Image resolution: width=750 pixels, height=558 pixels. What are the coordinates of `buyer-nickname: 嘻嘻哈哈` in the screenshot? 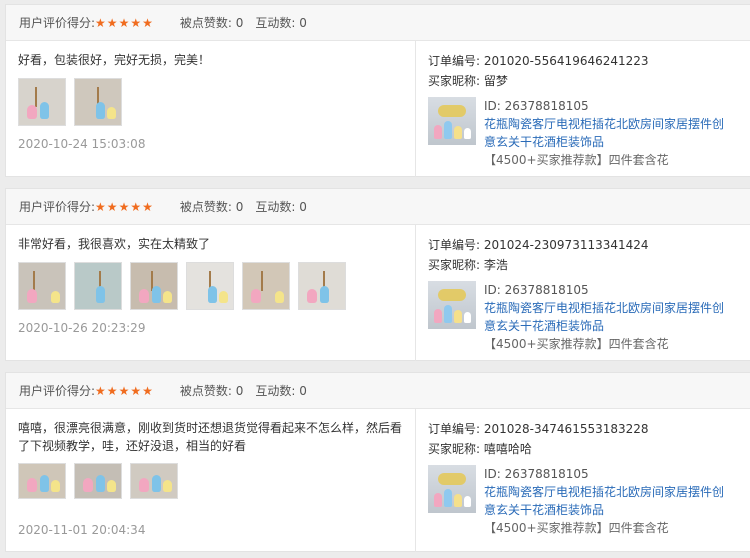 It's located at (507, 449).